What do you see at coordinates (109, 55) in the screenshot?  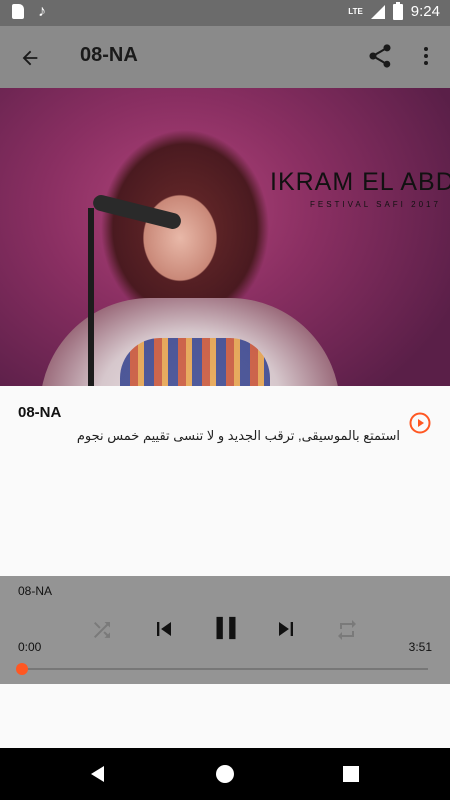 I see `page-title: 08-NA` at bounding box center [109, 55].